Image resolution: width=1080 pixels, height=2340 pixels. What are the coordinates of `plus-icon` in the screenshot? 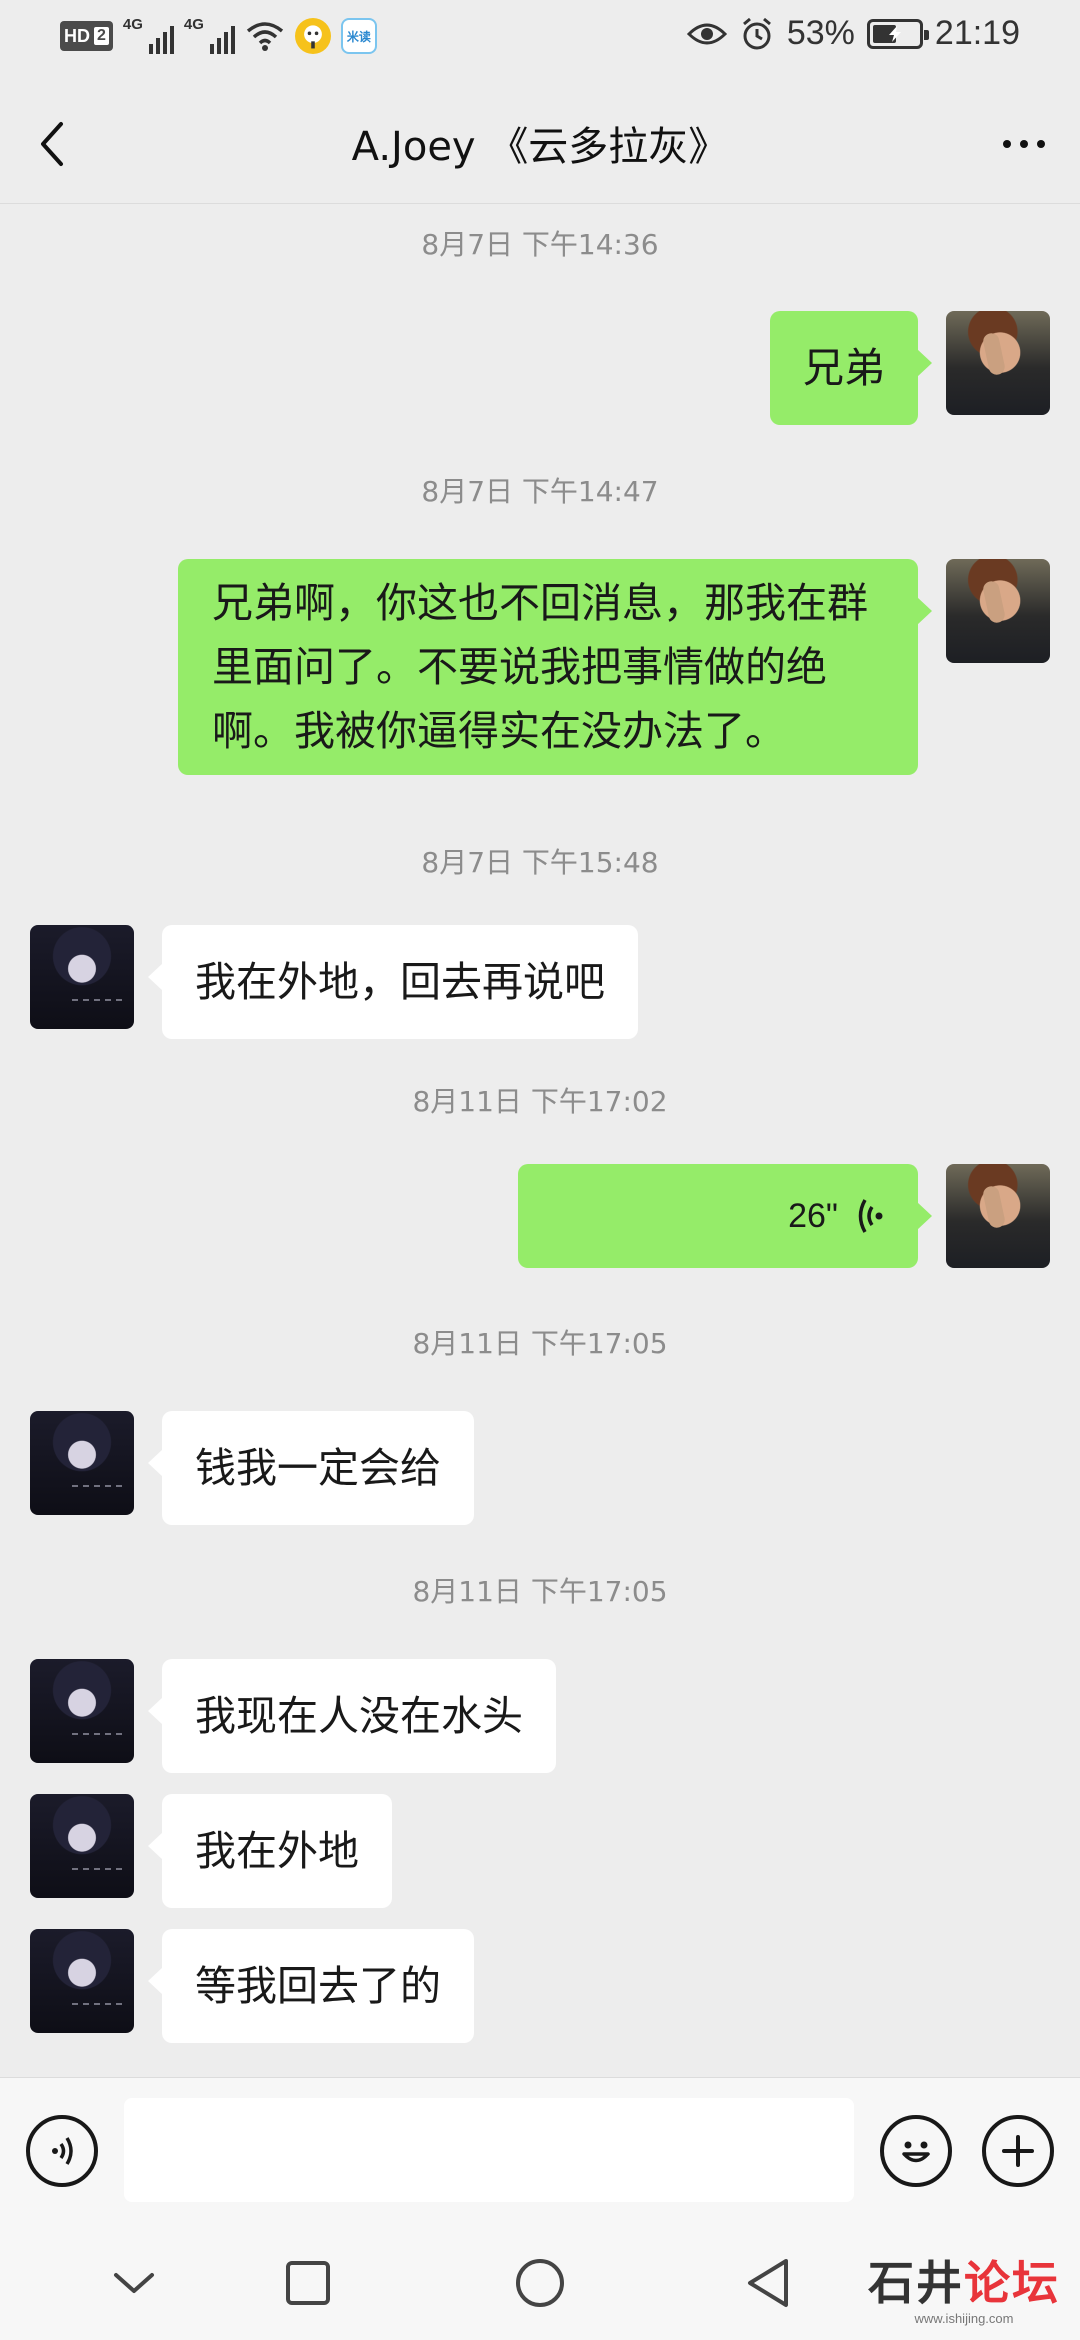 It's located at (1018, 2151).